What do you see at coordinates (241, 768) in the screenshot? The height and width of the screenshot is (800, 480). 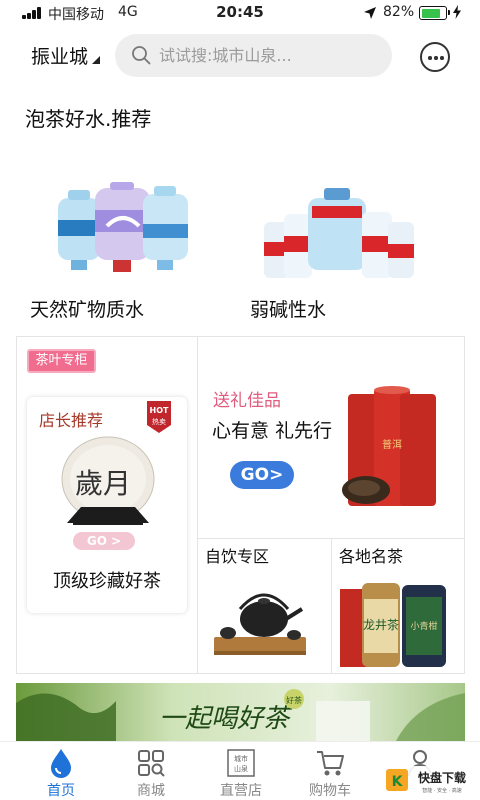 I see `svg-text: 山泉` at bounding box center [241, 768].